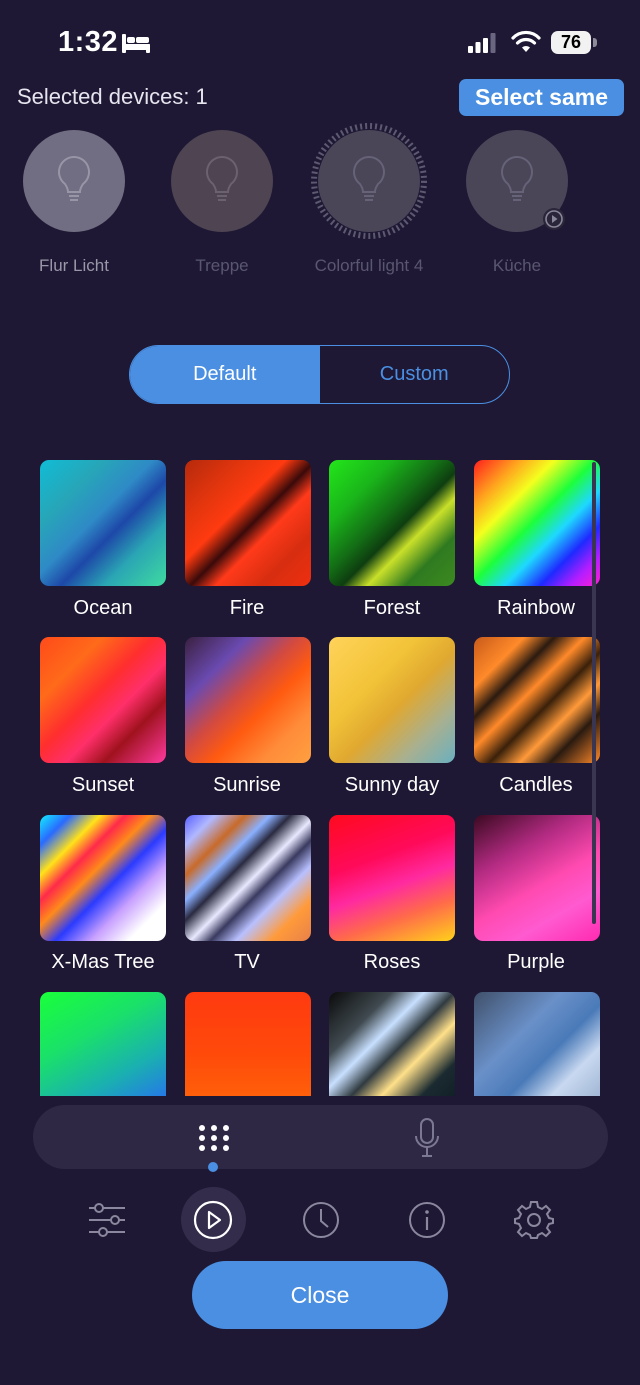 This screenshot has width=640, height=1385. I want to click on play-icon, so click(213, 1220).